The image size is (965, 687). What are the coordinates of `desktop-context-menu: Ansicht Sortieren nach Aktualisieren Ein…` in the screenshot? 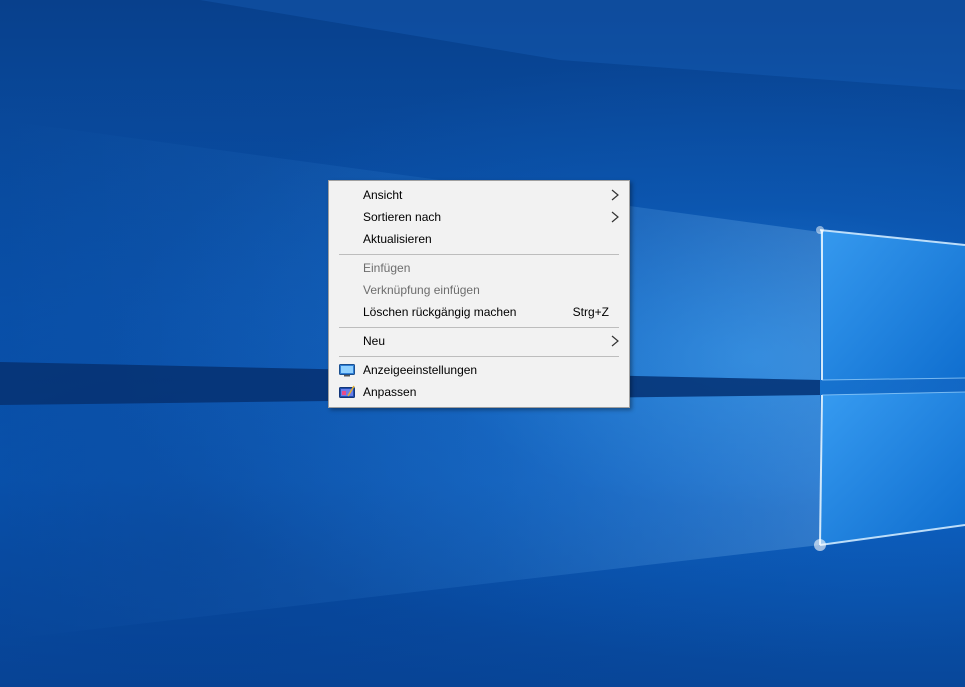 It's located at (479, 294).